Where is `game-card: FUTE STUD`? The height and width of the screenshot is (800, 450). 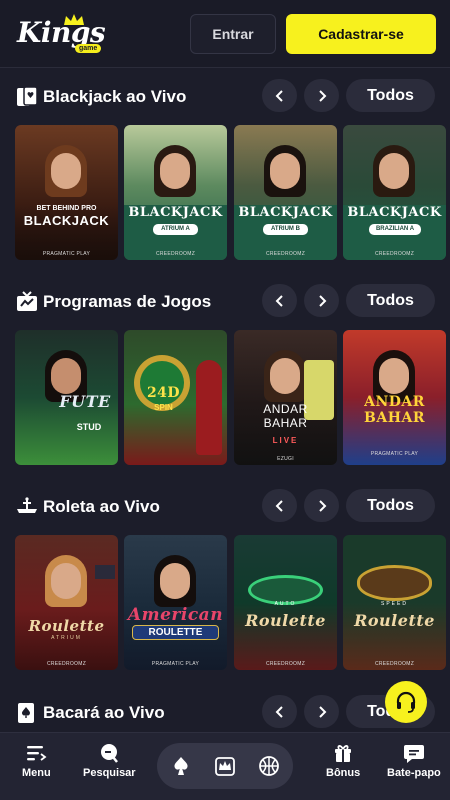
game-card: FUTE STUD is located at coordinates (66, 397).